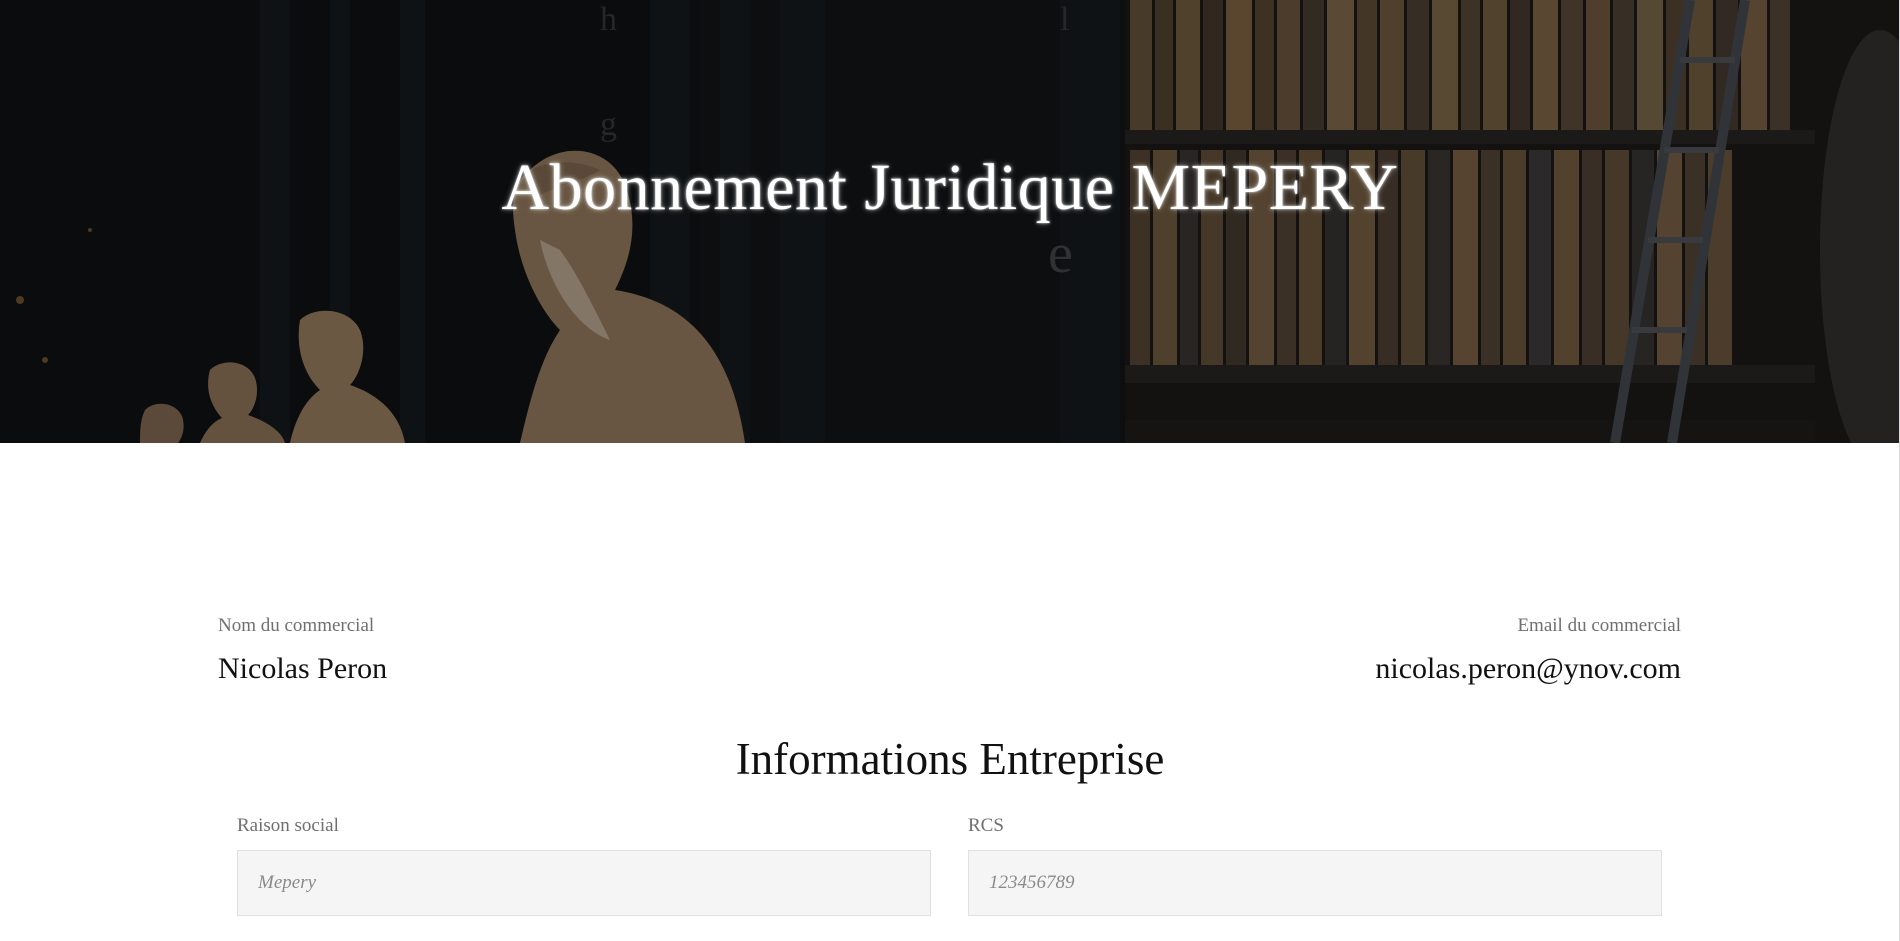 The width and height of the screenshot is (1900, 941). Describe the element at coordinates (288, 825) in the screenshot. I see `raison-social-label: Raison social` at that location.